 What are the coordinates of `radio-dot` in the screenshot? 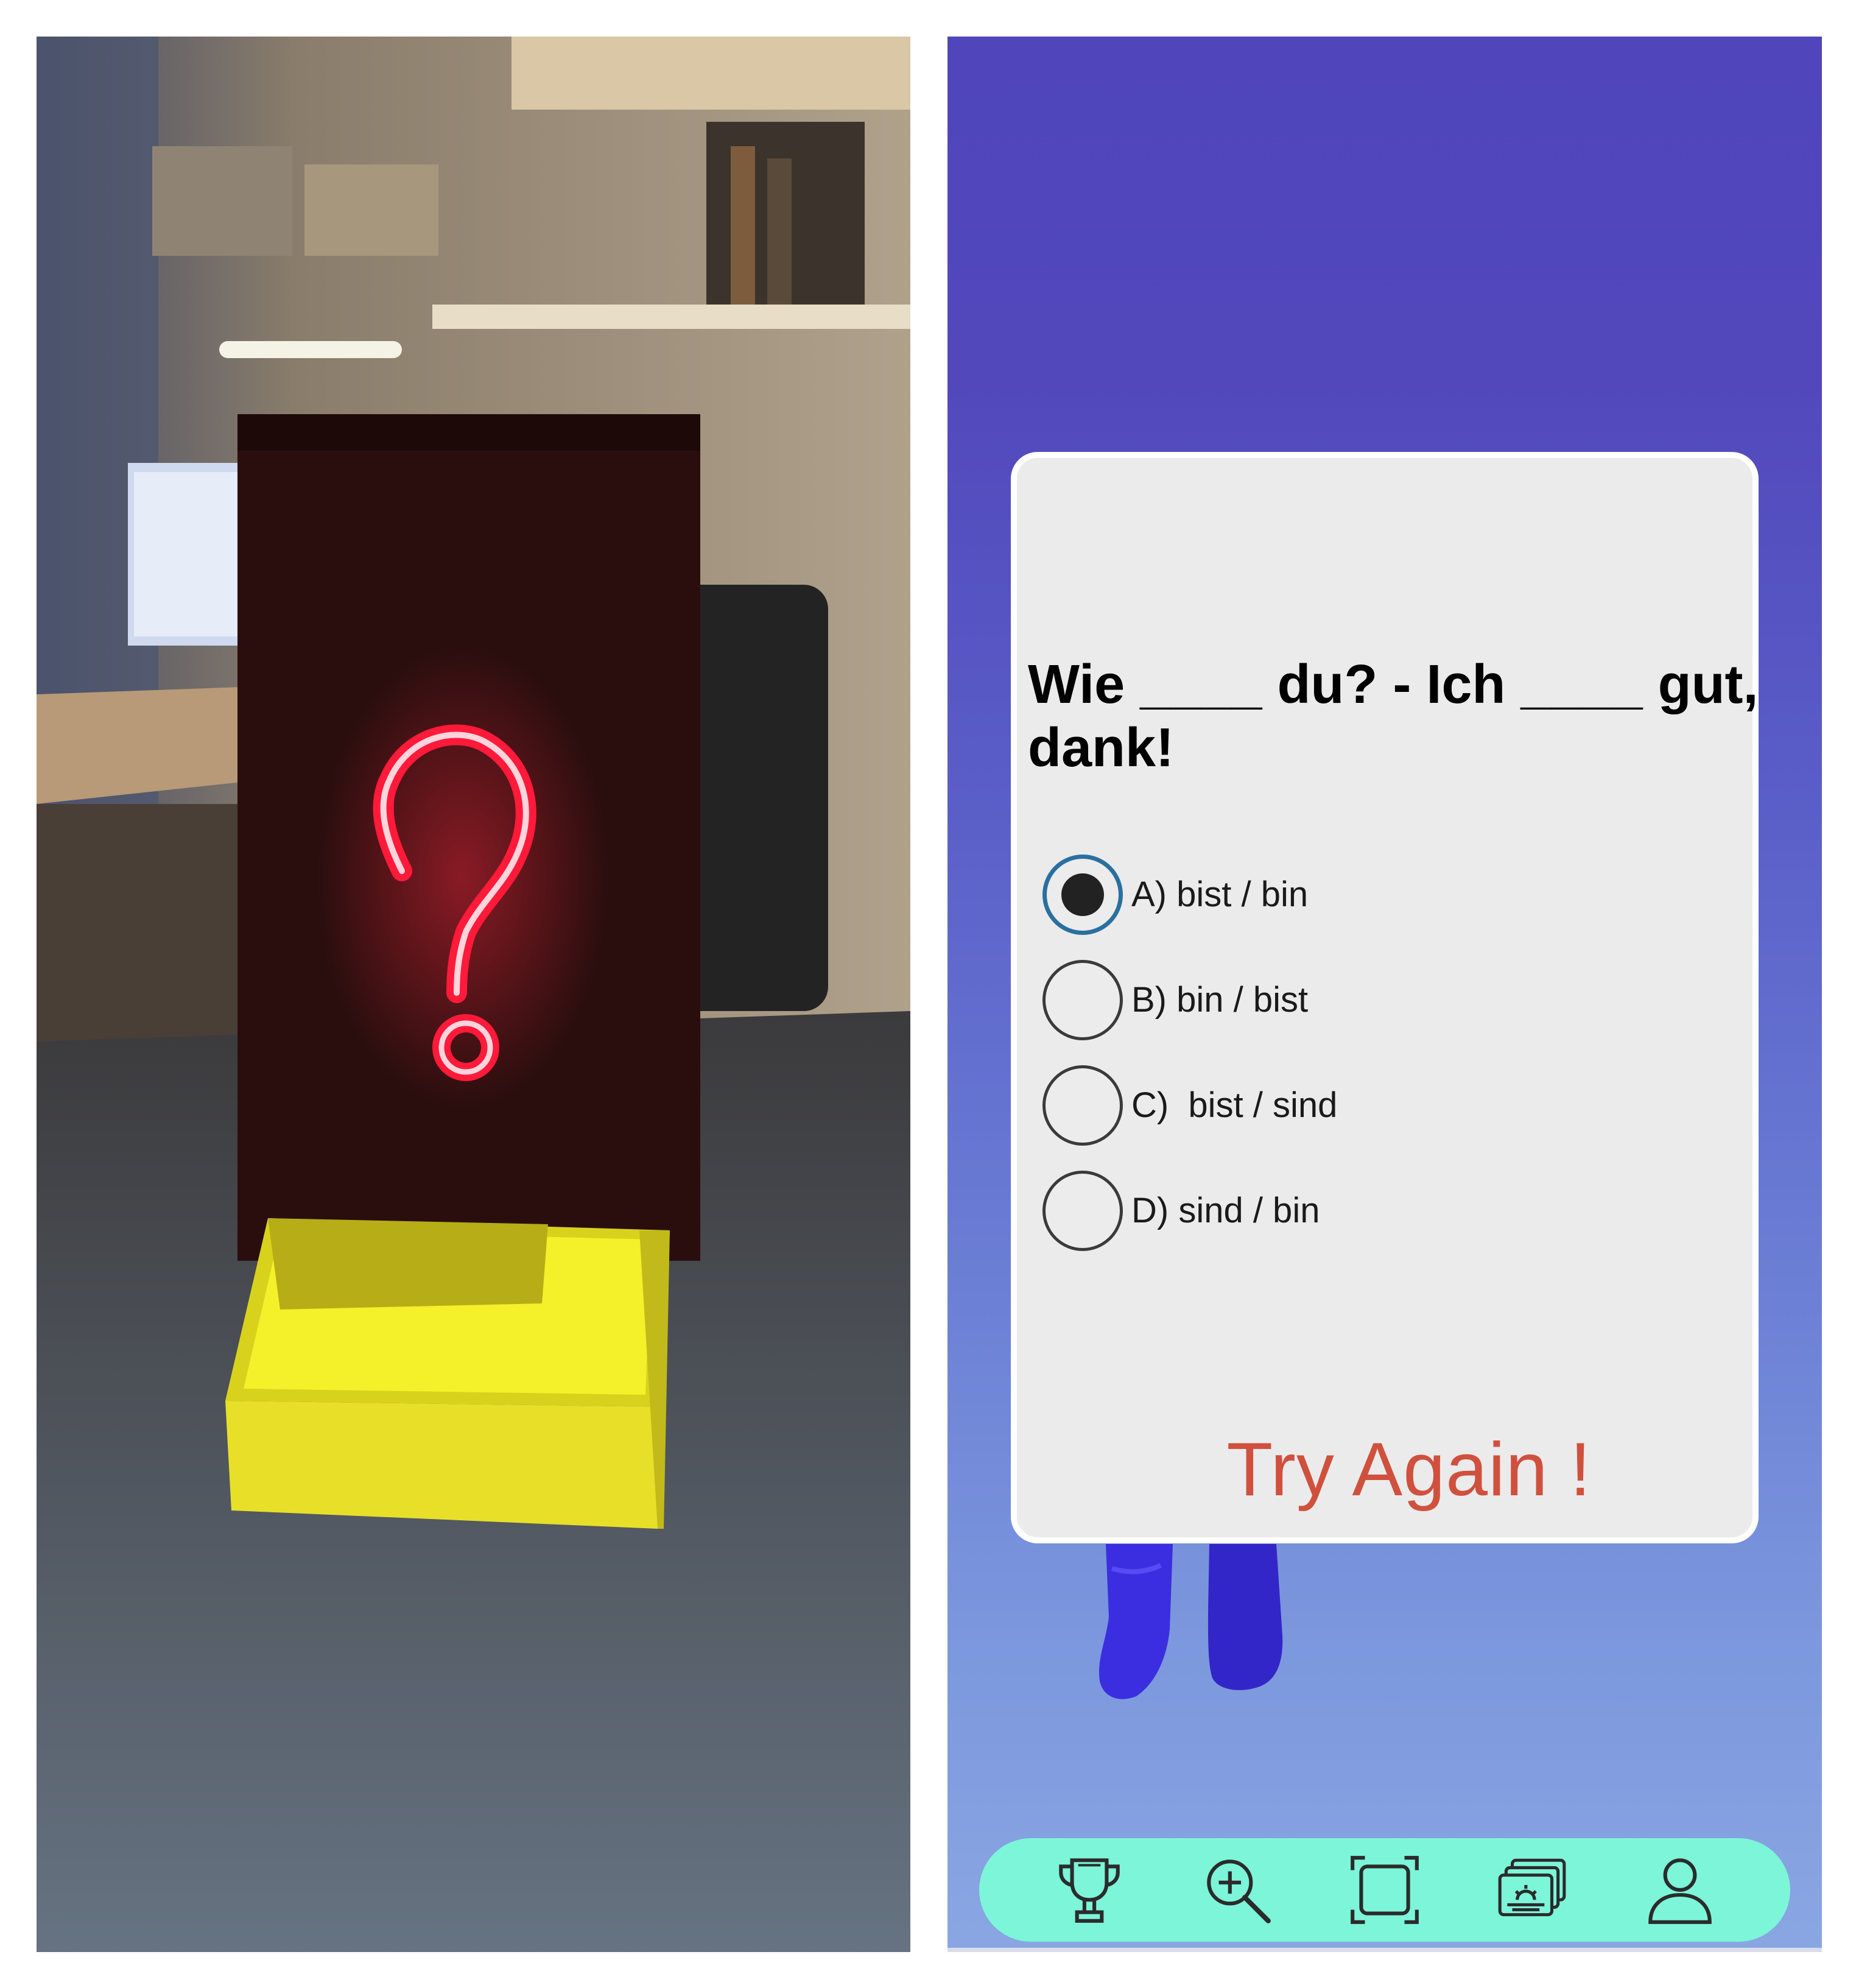 It's located at (1082, 894).